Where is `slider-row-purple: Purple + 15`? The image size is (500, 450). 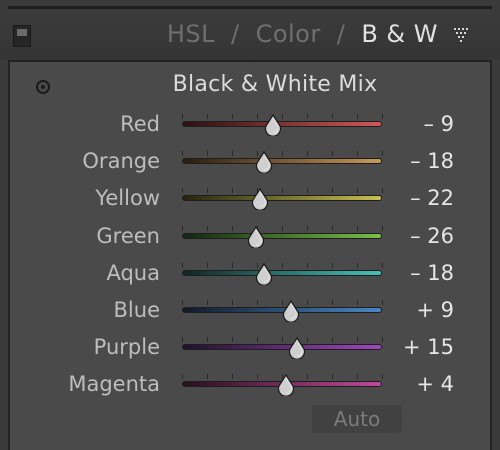
slider-row-purple: Purple + 15 is located at coordinates (250, 347).